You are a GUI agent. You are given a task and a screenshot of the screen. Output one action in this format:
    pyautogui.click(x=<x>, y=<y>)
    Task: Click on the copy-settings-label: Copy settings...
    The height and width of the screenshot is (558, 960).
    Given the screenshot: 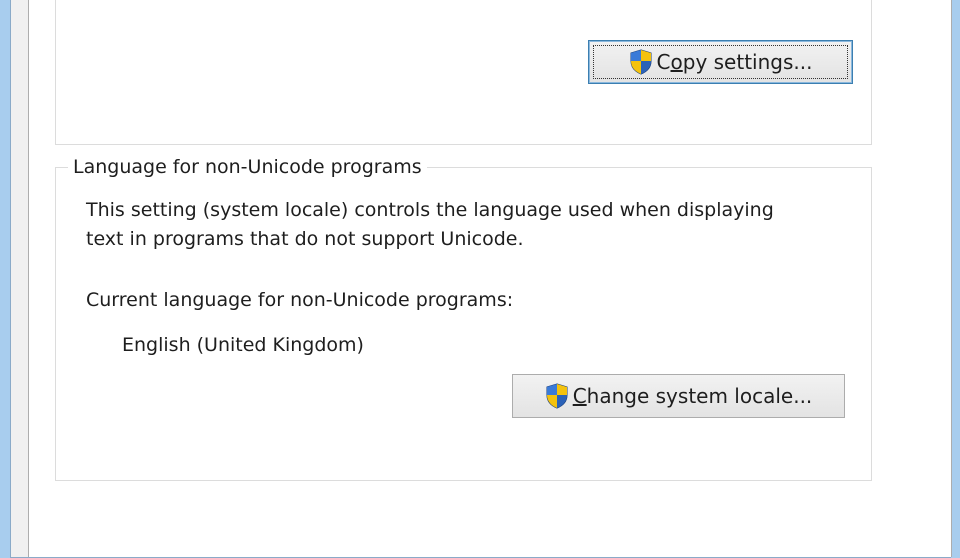 What is the action you would take?
    pyautogui.click(x=735, y=62)
    